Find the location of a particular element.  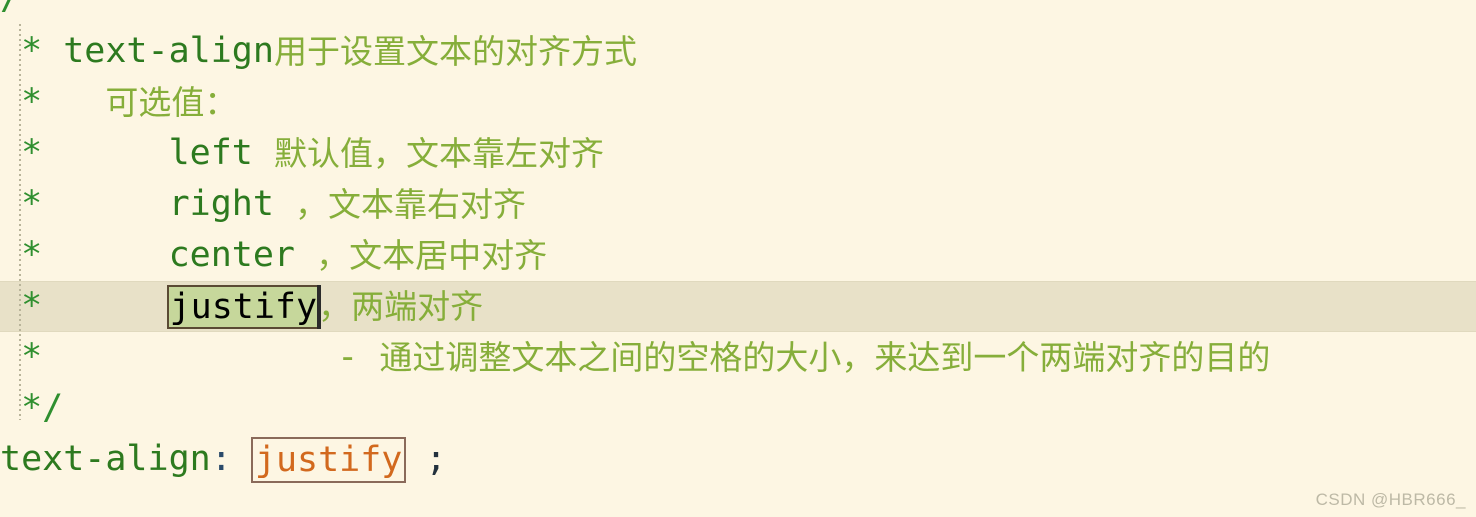

indent-guide is located at coordinates (20, 222).